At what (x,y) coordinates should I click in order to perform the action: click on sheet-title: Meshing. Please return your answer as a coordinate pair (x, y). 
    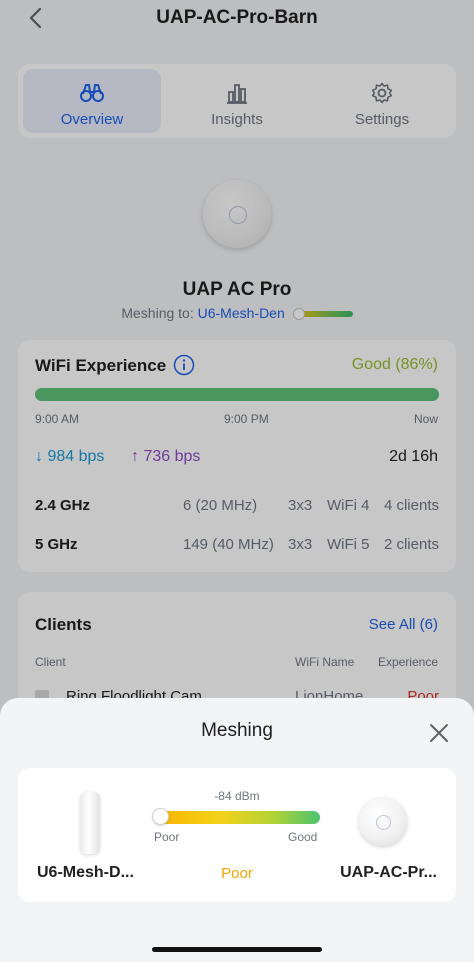
    Looking at the image, I should click on (237, 730).